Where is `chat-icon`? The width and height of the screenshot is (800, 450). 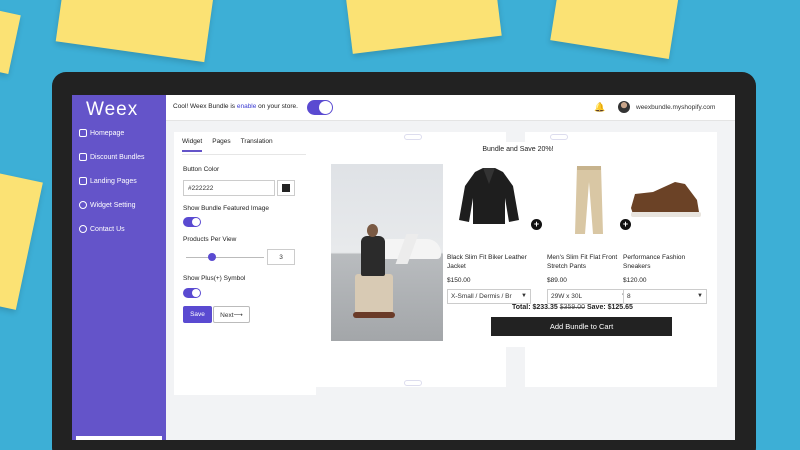 chat-icon is located at coordinates (83, 229).